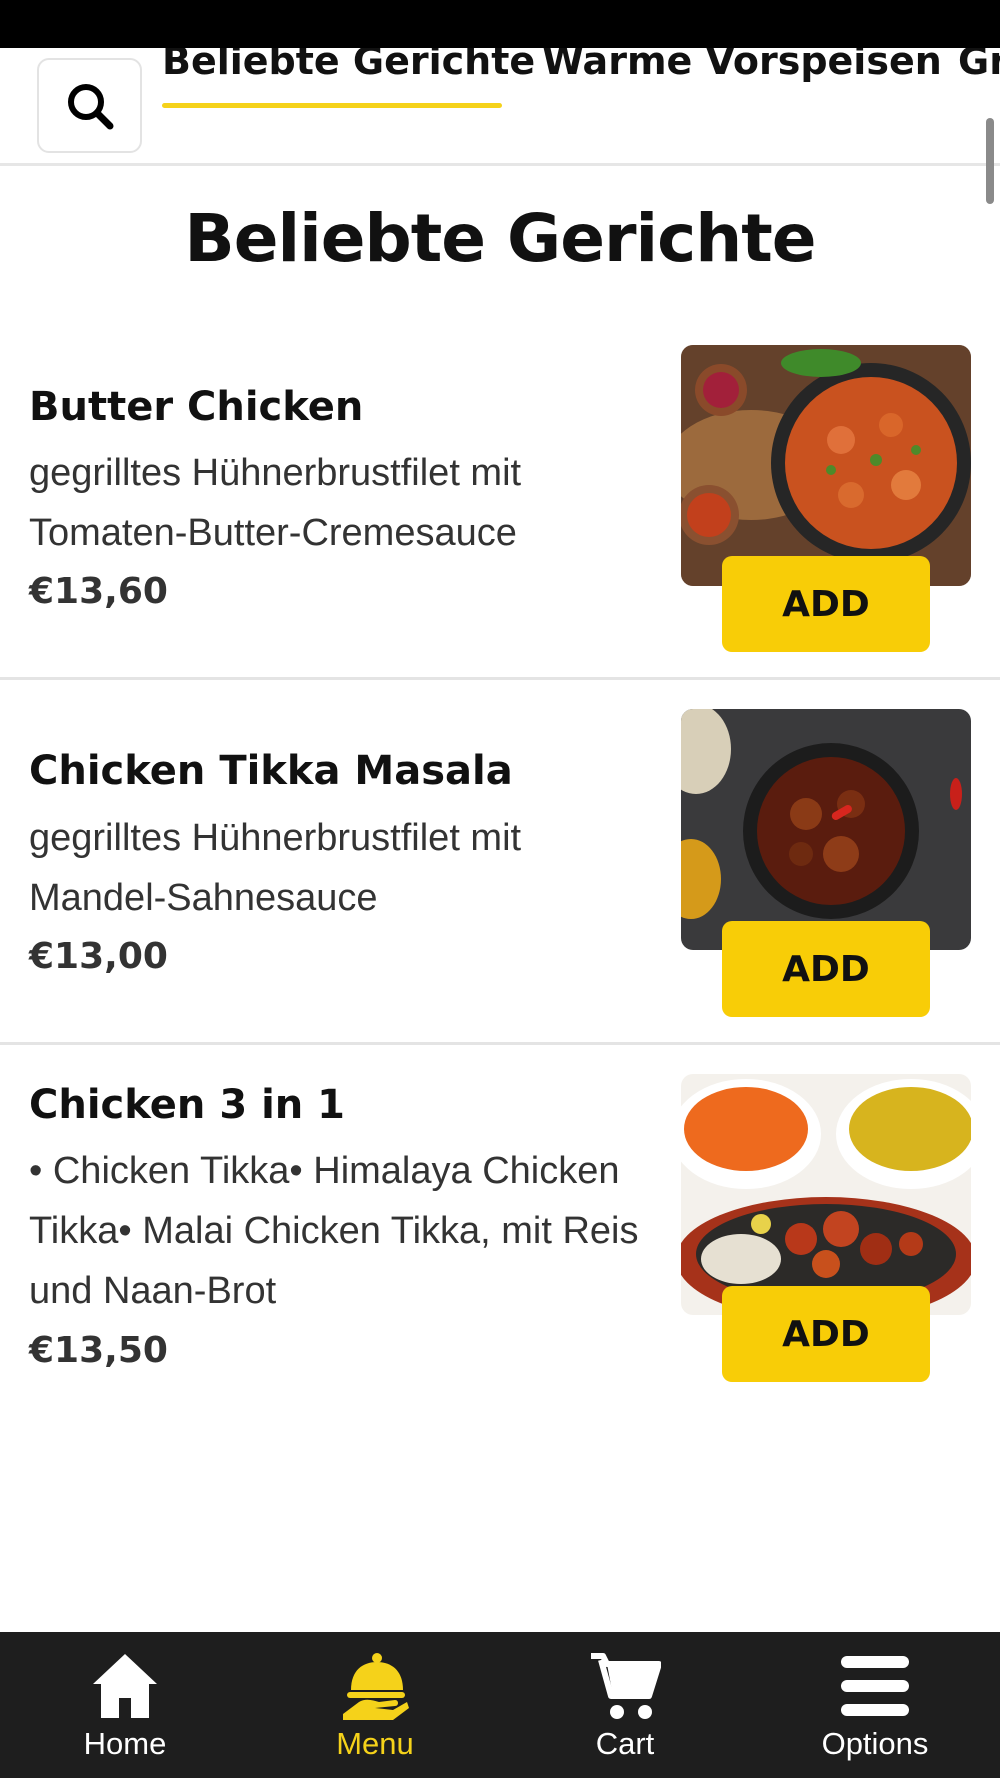 The width and height of the screenshot is (1000, 1778). What do you see at coordinates (125, 1686) in the screenshot?
I see `home-icon` at bounding box center [125, 1686].